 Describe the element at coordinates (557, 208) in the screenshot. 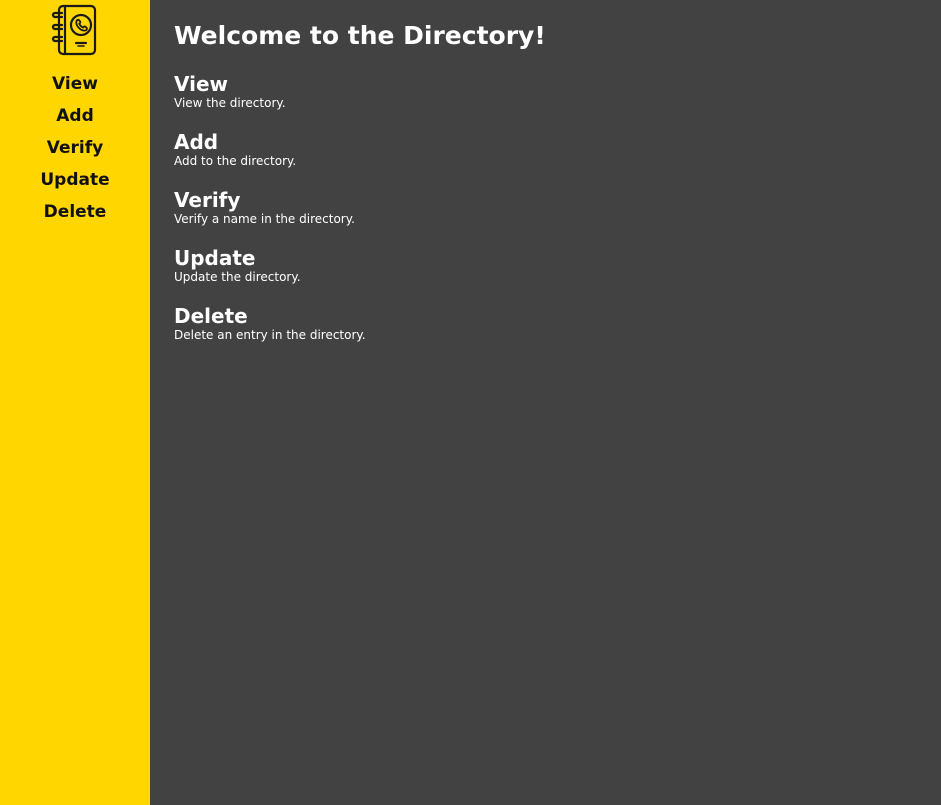

I see `section-verify: Verify Verify a name in the directory.` at that location.